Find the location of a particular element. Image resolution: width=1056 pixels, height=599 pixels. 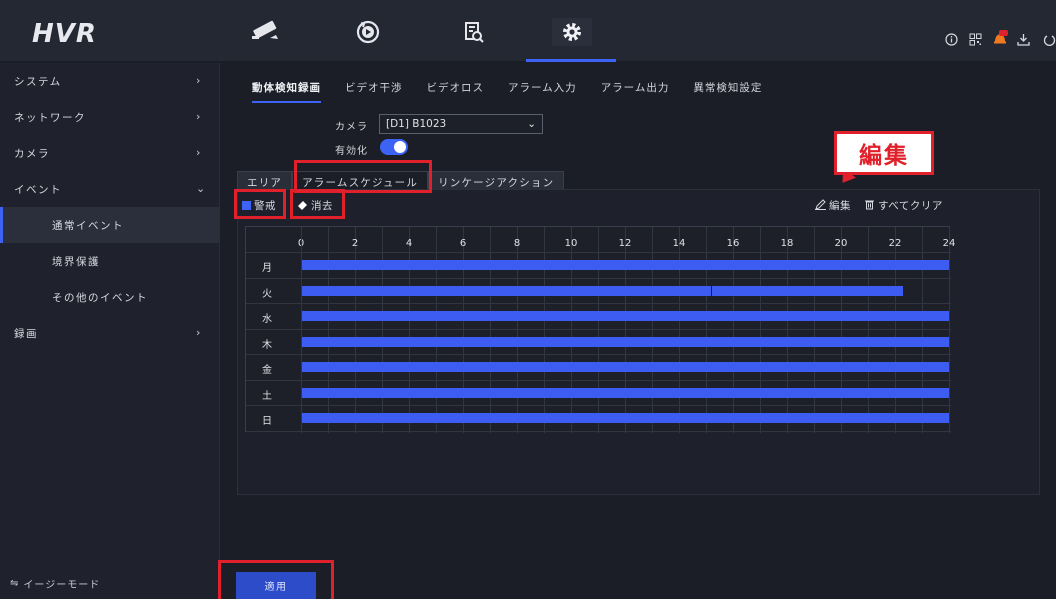

hour-tick-label: 10 is located at coordinates (571, 243).